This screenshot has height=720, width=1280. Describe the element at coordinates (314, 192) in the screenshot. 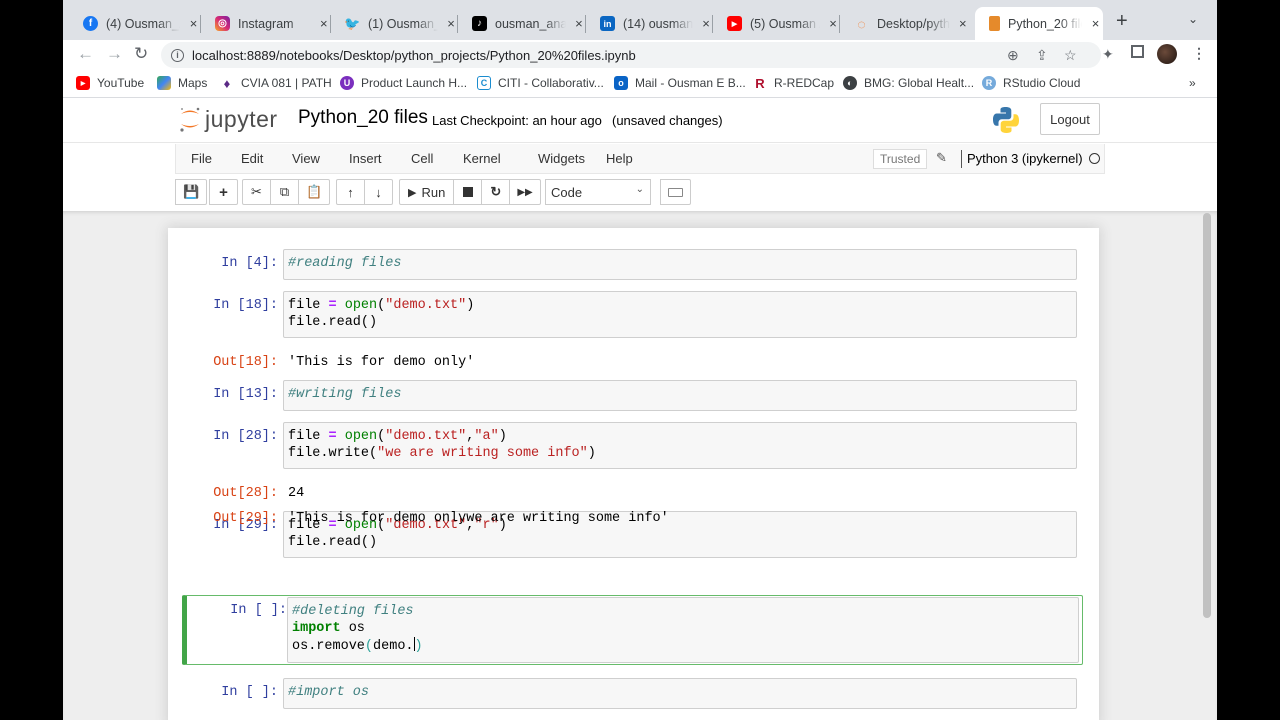

I see `paste-button: 📋` at that location.